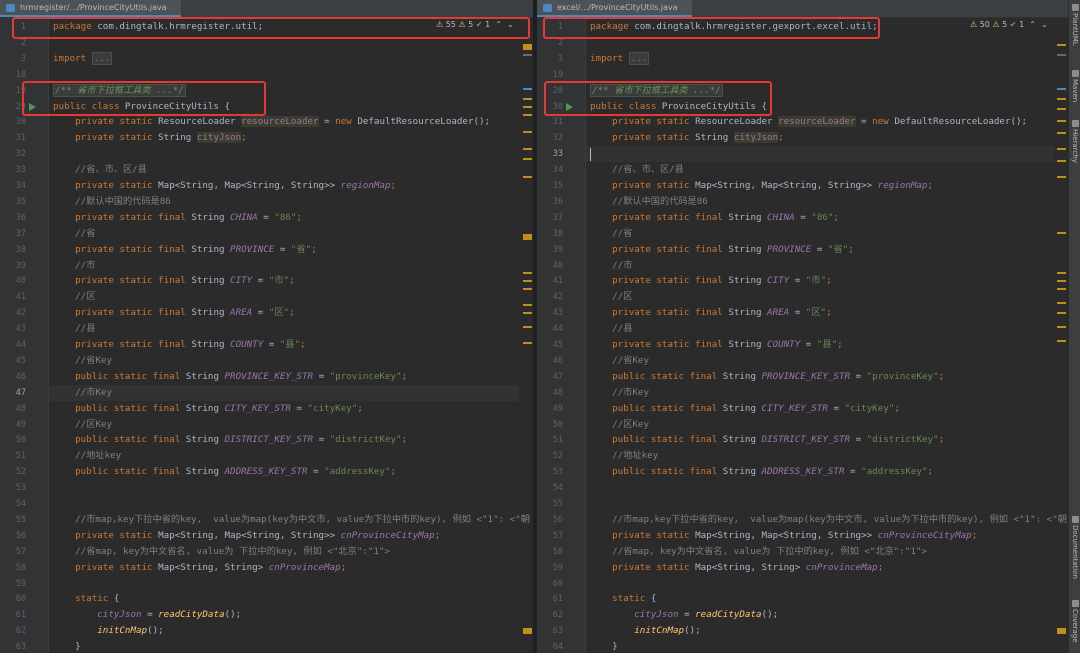  Describe the element at coordinates (266, 456) in the screenshot. I see `code-line: 51 //地址key` at that location.